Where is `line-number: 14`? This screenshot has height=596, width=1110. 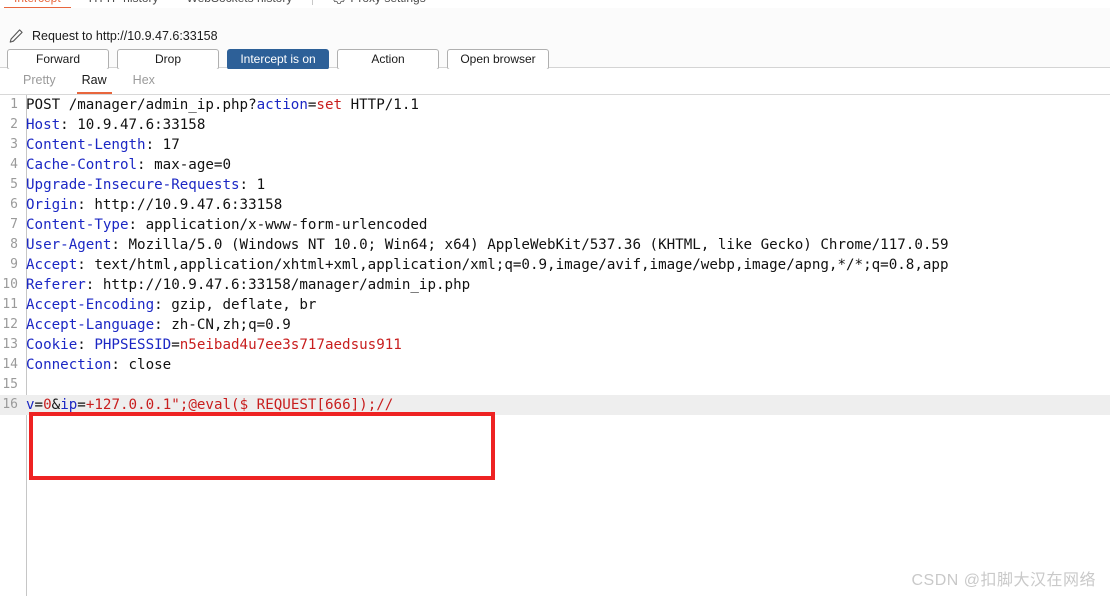
line-number: 14 is located at coordinates (10, 364).